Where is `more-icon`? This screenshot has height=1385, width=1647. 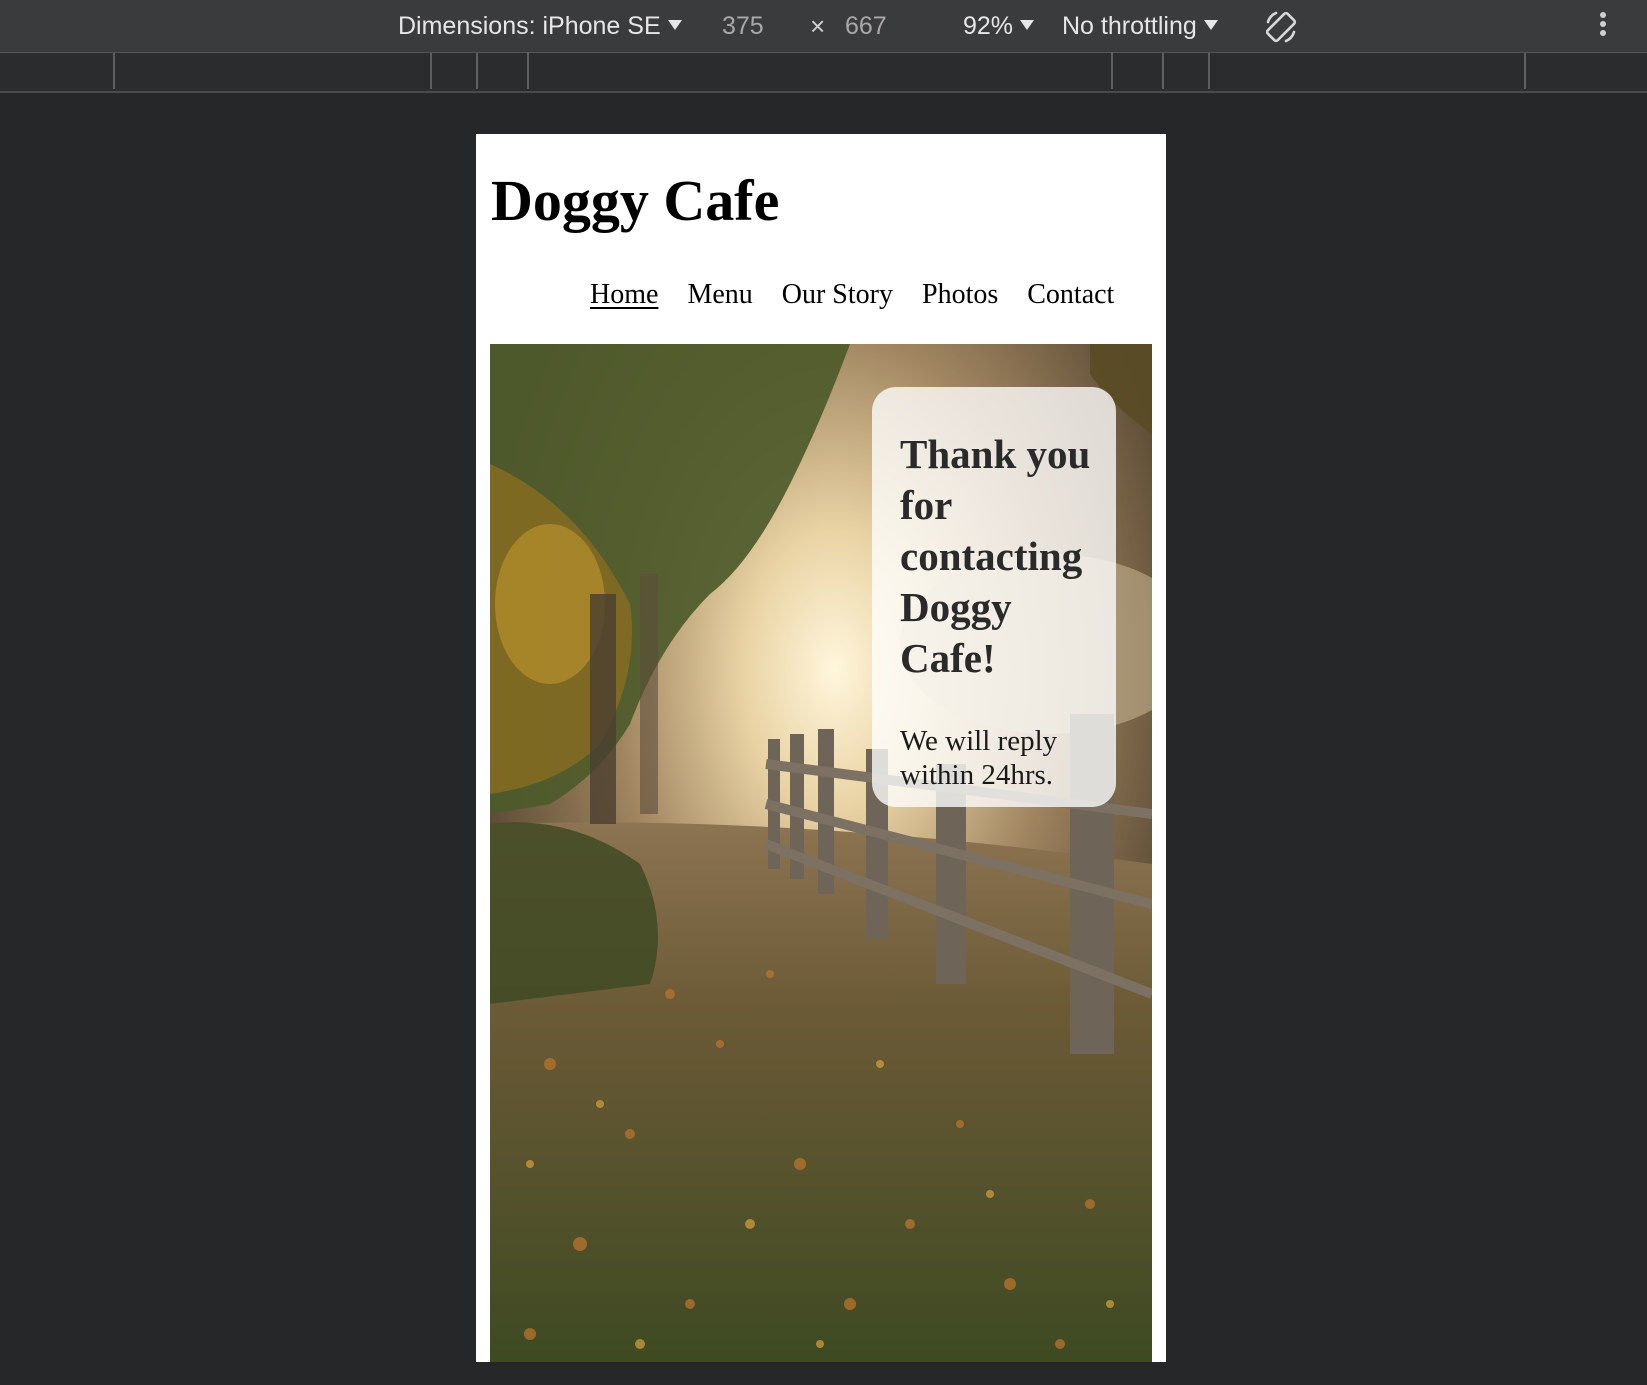
more-icon is located at coordinates (1603, 26).